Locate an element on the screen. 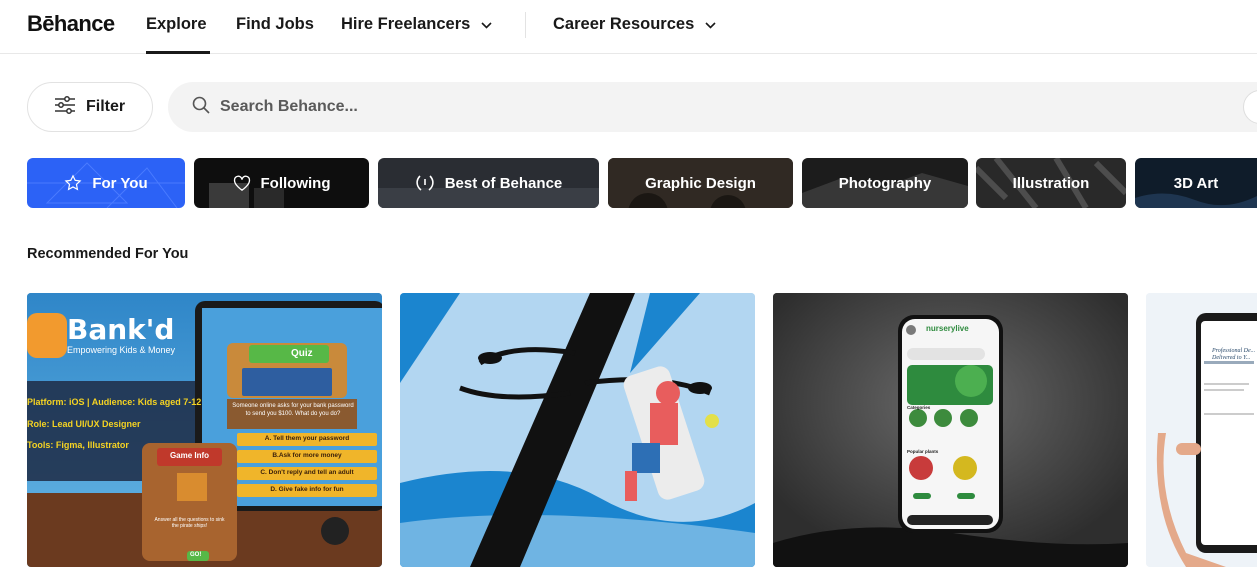 This screenshot has height=567, width=1257. behance-logo: Bēhance is located at coordinates (71, 24).